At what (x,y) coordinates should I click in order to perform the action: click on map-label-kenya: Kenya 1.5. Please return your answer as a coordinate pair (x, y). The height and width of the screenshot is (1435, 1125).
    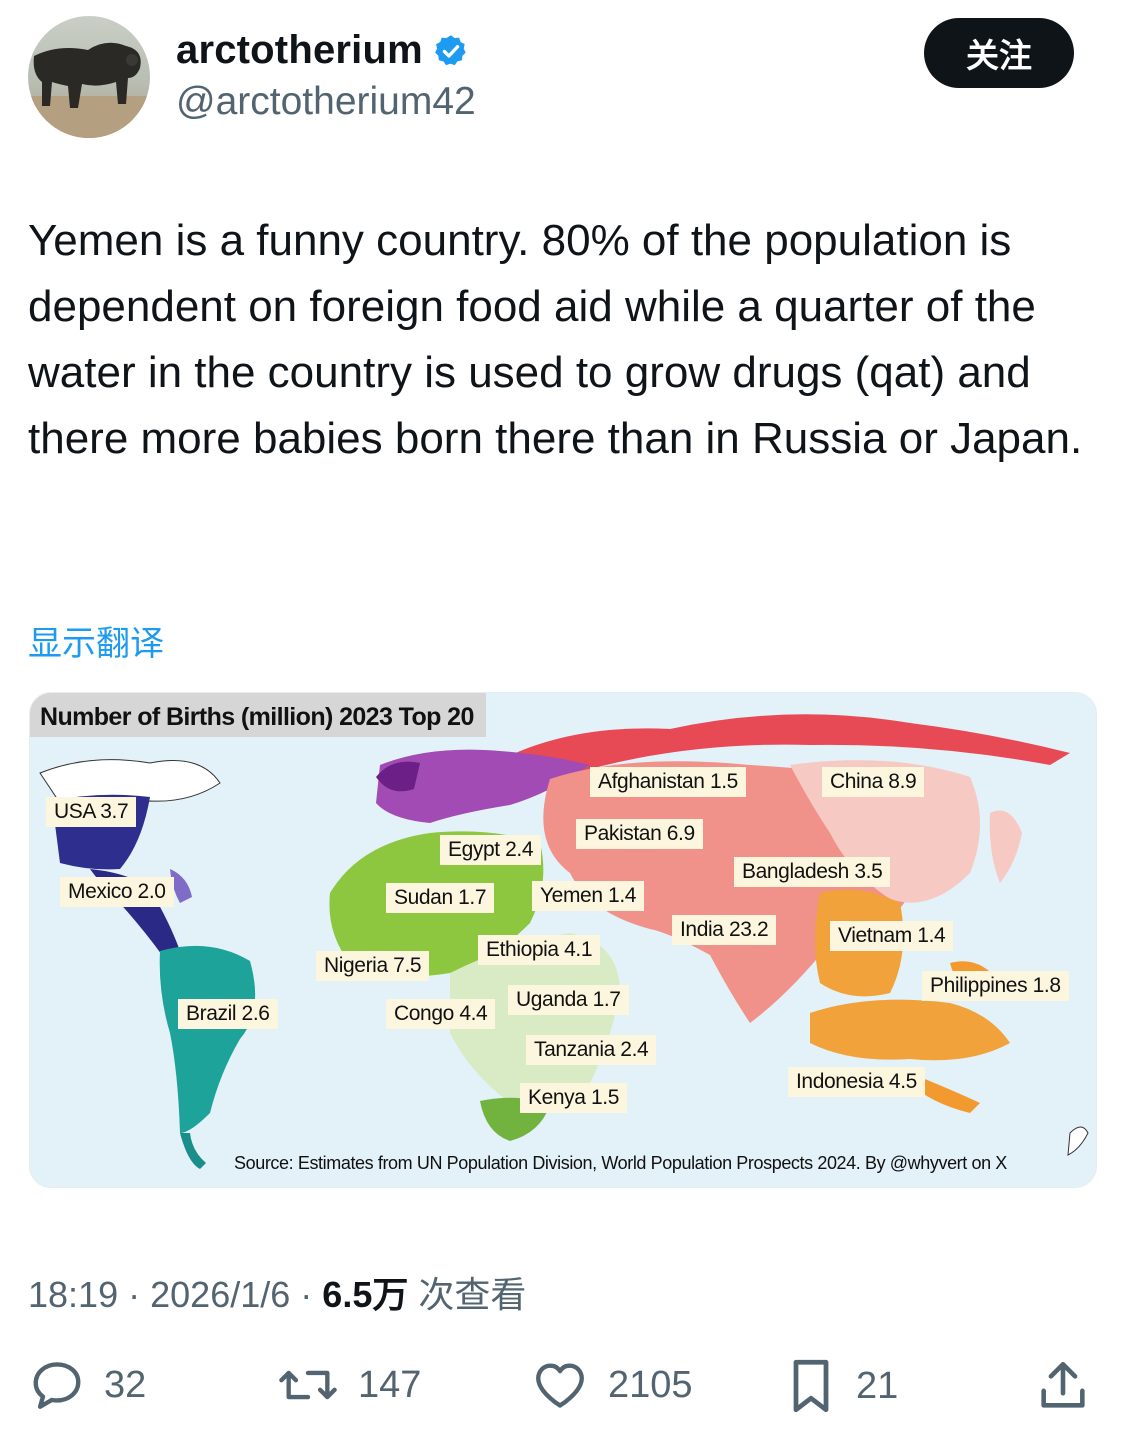
    Looking at the image, I should click on (573, 1098).